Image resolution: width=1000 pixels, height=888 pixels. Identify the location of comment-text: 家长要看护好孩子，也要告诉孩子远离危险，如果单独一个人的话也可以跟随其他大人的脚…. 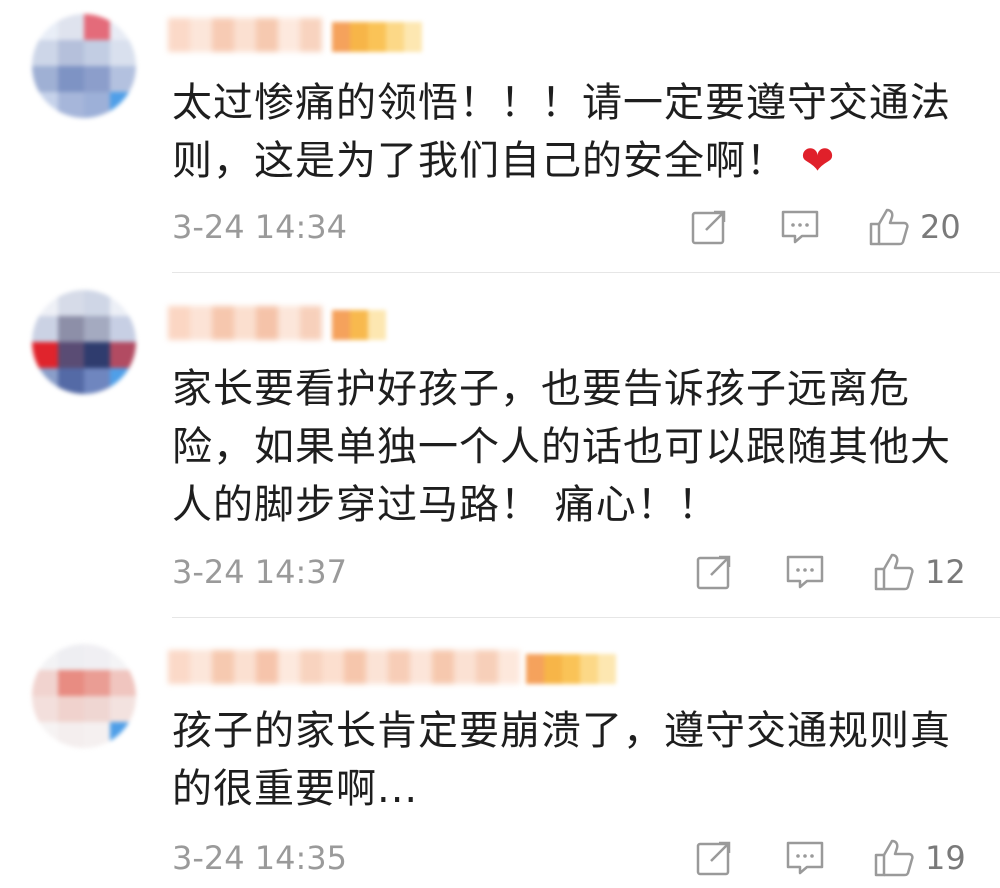
(561, 447).